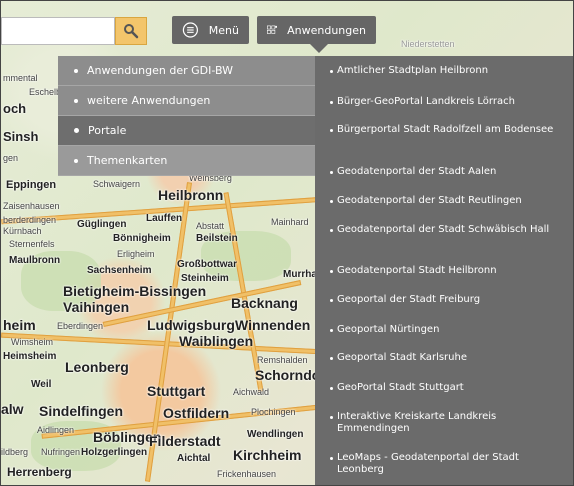 The image size is (574, 486). What do you see at coordinates (107, 130) in the screenshot?
I see `menu-item-label: Portale` at bounding box center [107, 130].